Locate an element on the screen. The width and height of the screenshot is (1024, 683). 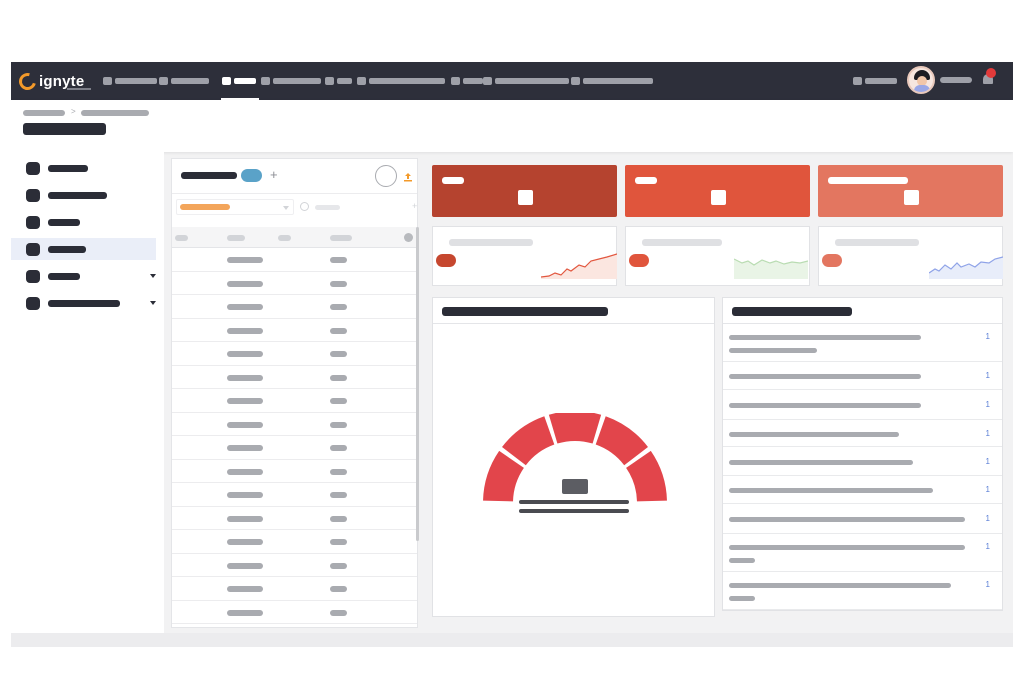
user-avatar is located at coordinates (921, 80).